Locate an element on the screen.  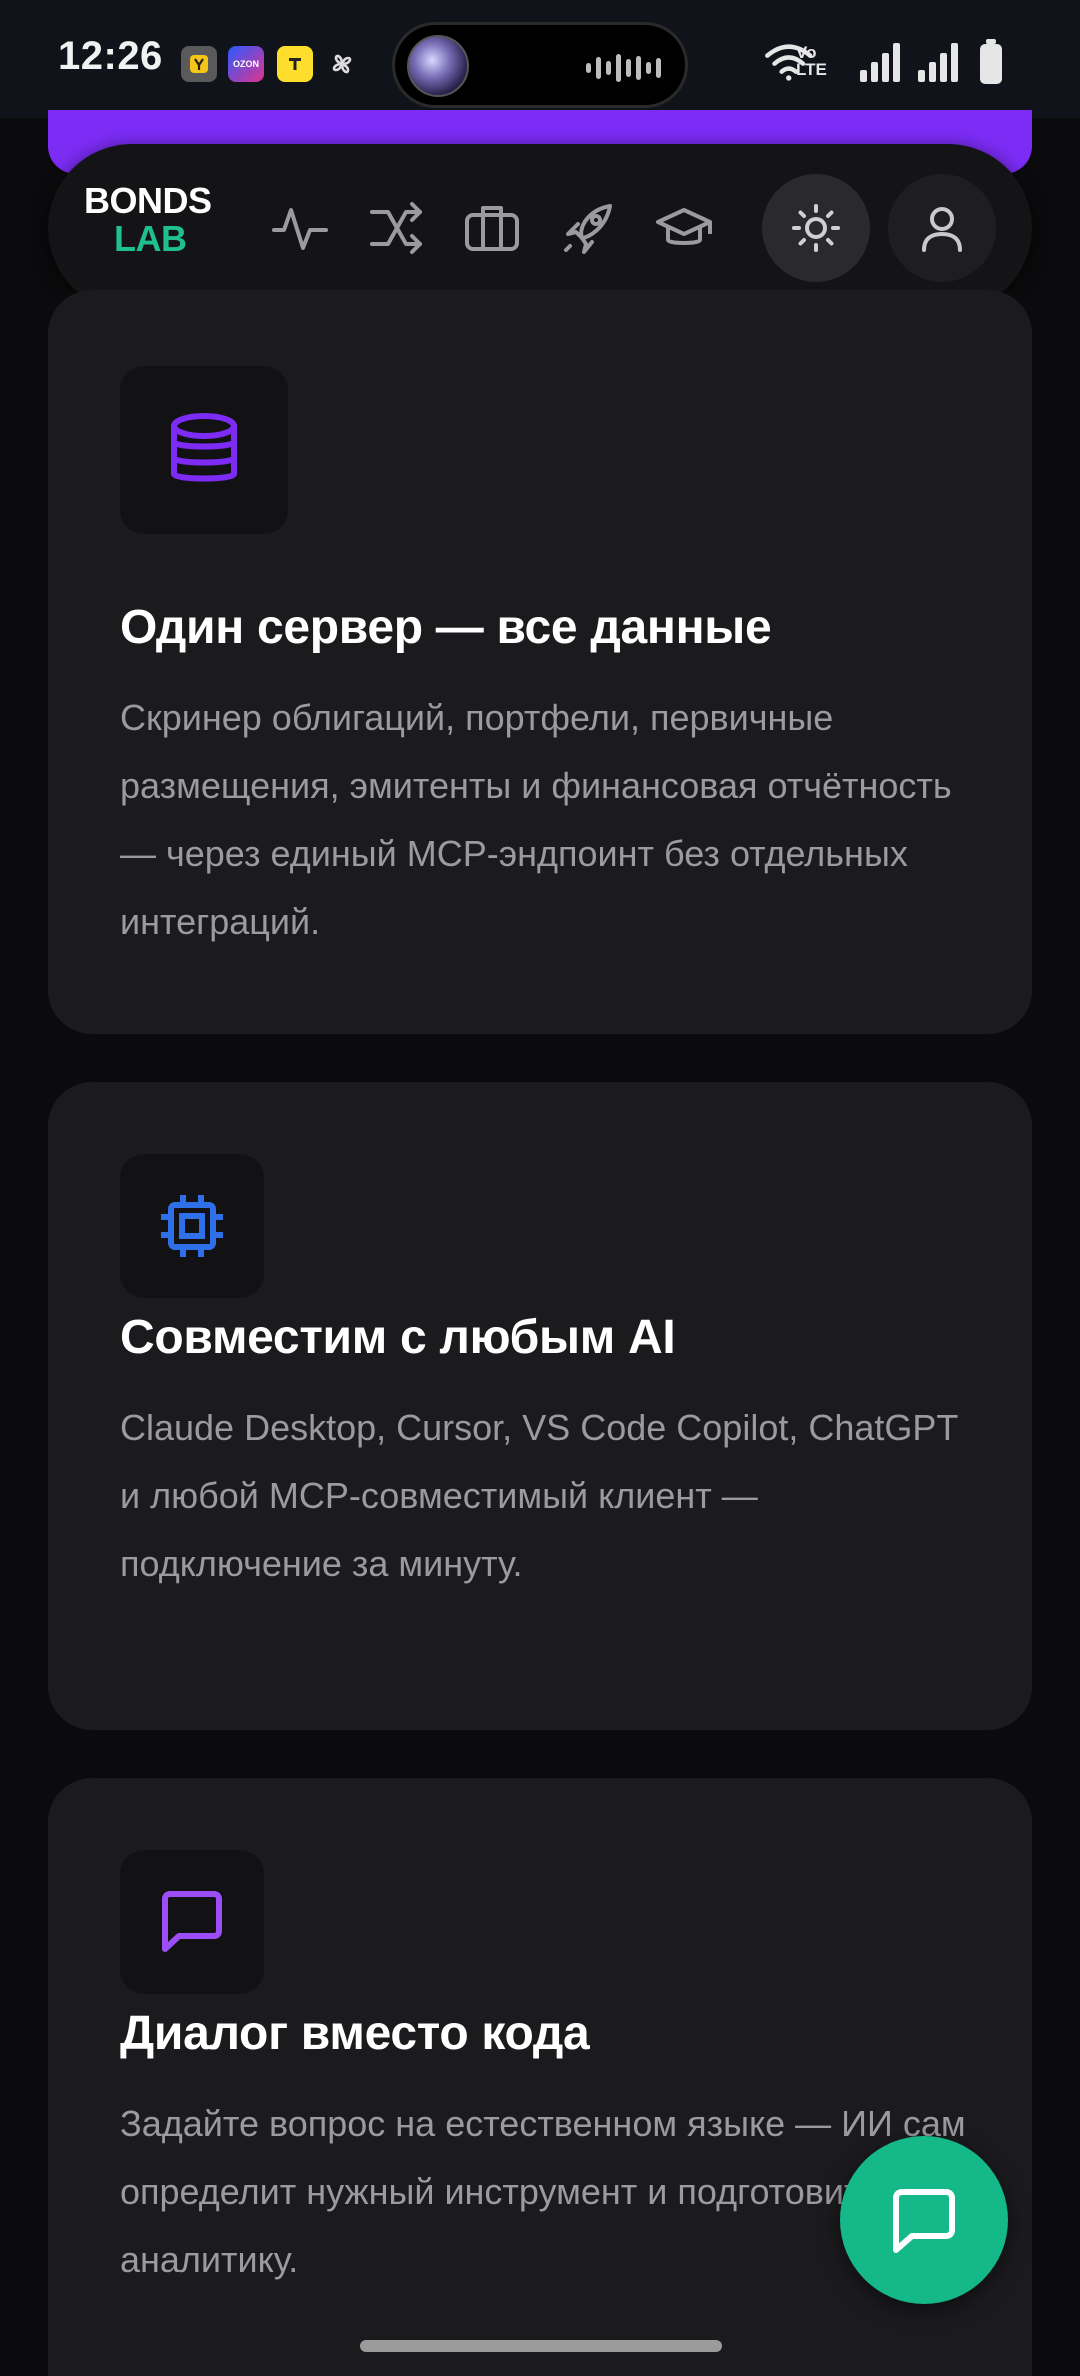
ozon-icon: OZON is located at coordinates (246, 64).